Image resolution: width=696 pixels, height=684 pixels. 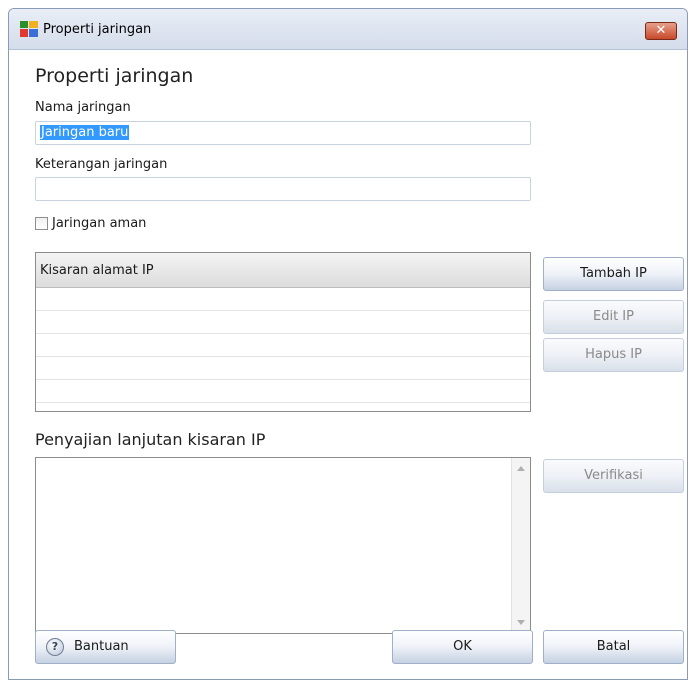 What do you see at coordinates (101, 646) in the screenshot?
I see `help-button-label: Bantuan` at bounding box center [101, 646].